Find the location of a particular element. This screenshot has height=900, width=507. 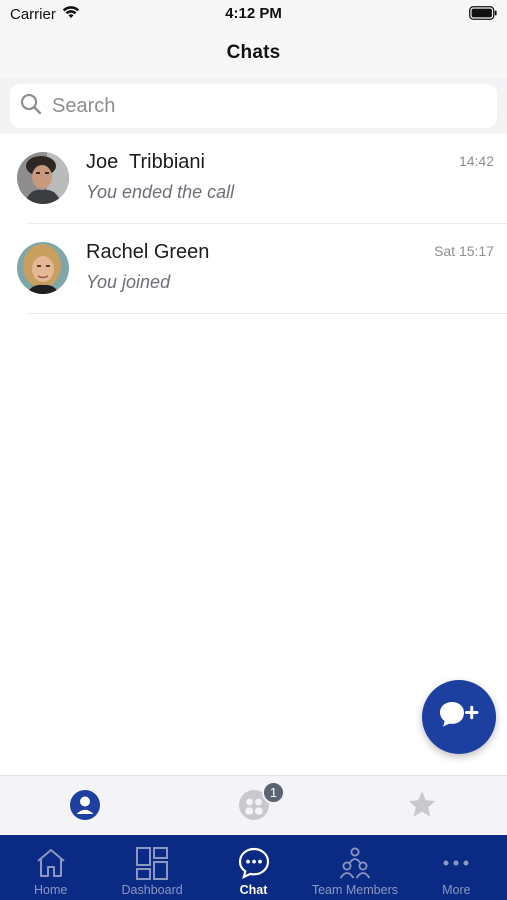

home-icon is located at coordinates (51, 865).